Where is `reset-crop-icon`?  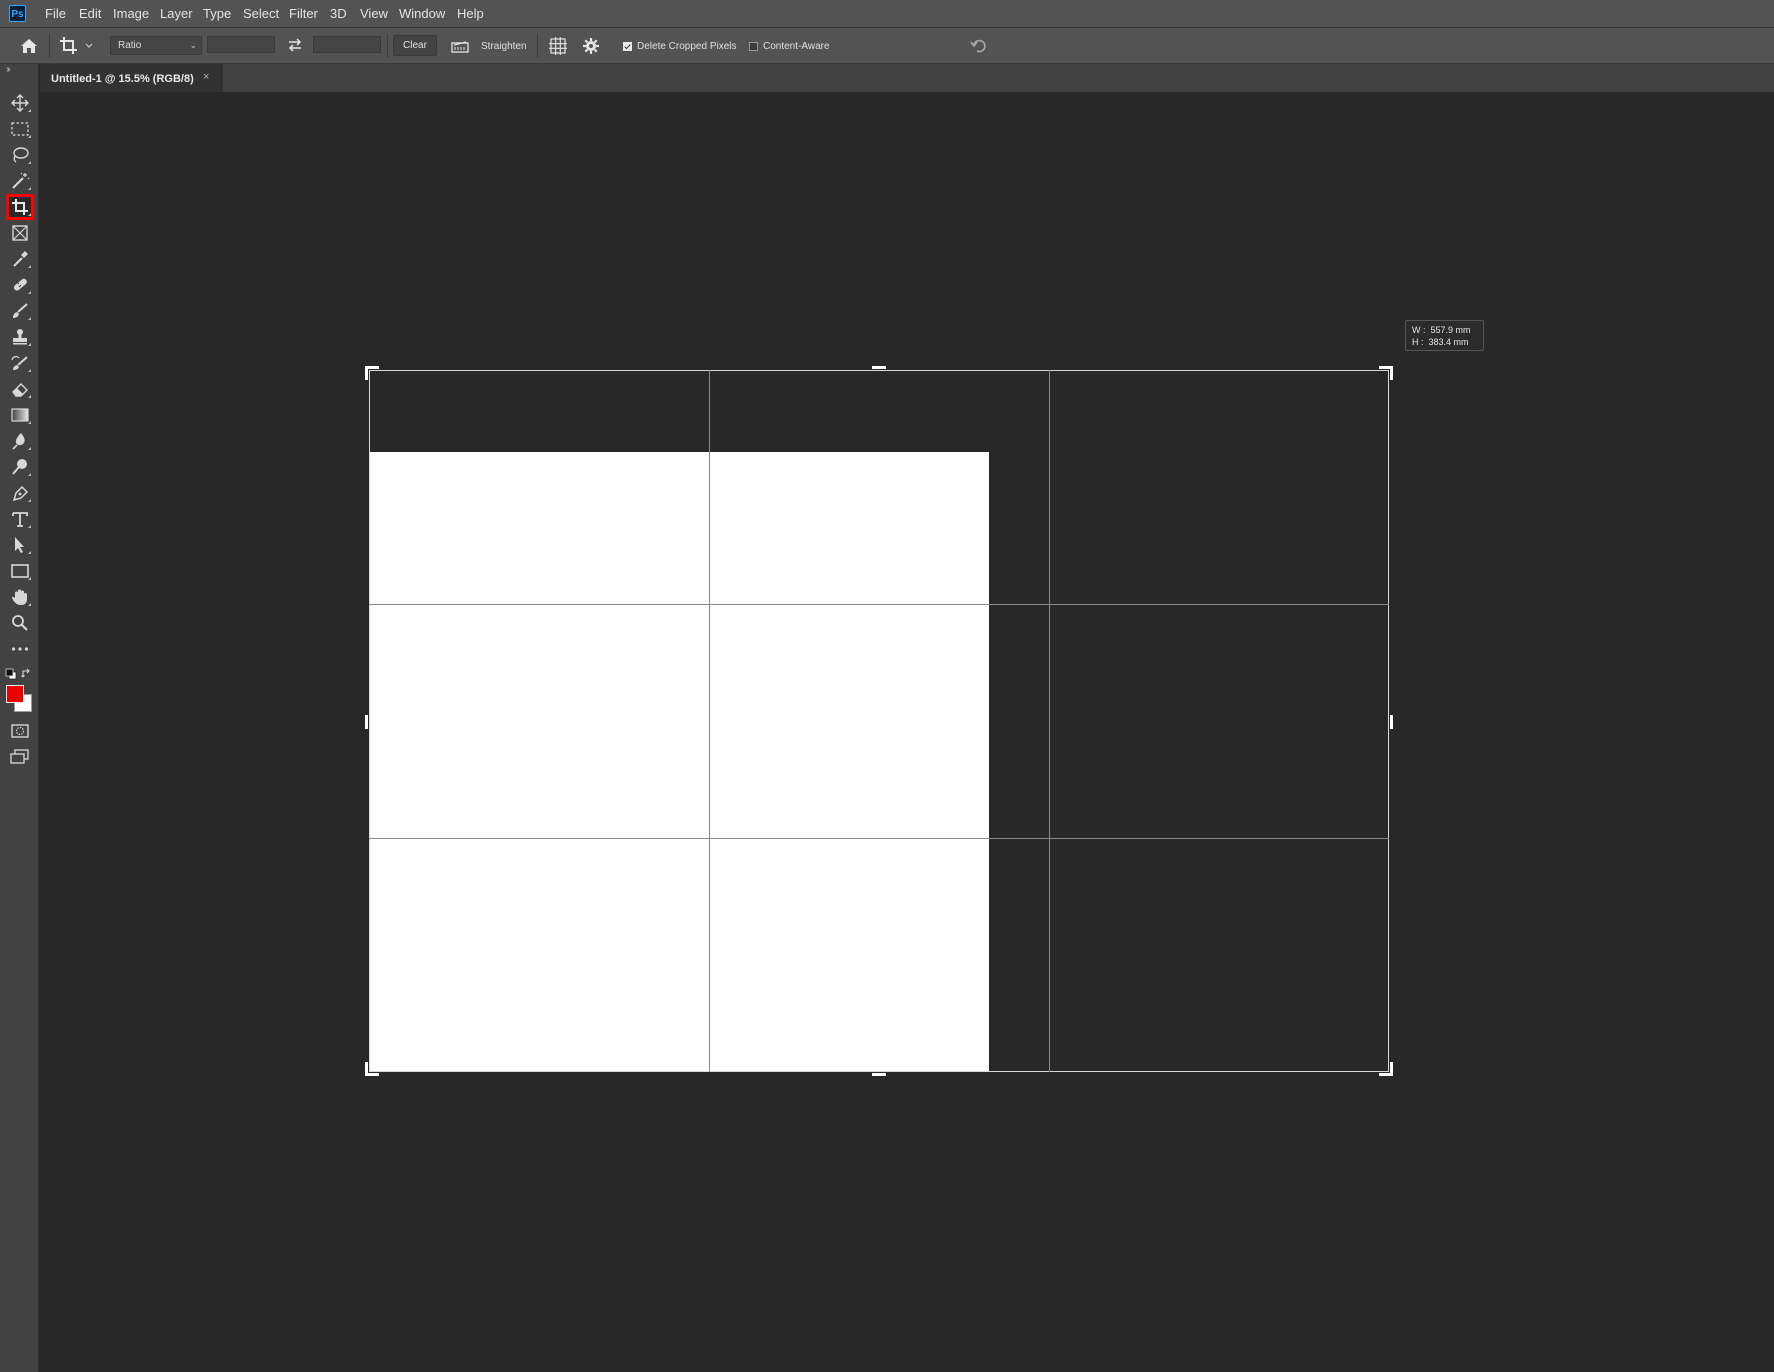
reset-crop-icon is located at coordinates (979, 46).